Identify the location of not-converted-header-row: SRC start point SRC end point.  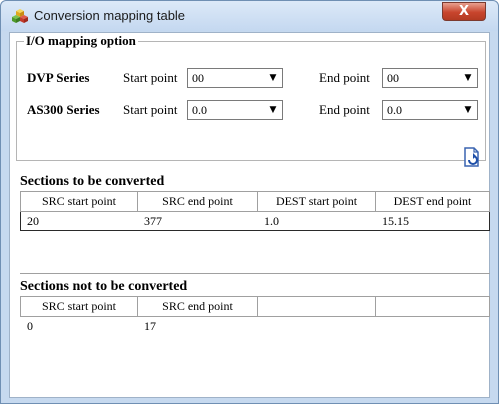
(255, 306).